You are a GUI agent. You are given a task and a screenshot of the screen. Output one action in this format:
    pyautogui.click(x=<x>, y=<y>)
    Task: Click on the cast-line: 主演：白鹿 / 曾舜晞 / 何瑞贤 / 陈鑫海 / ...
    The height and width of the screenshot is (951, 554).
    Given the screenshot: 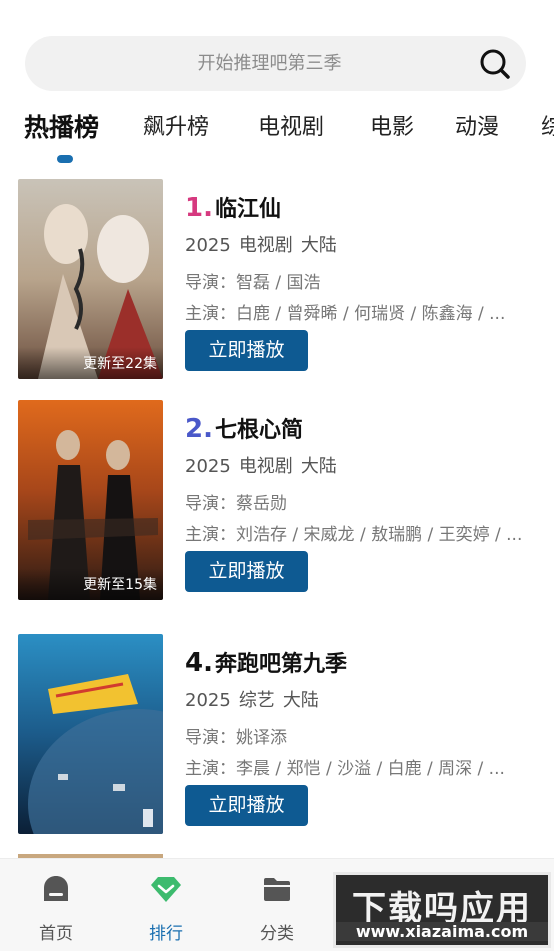 What is the action you would take?
    pyautogui.click(x=345, y=314)
    